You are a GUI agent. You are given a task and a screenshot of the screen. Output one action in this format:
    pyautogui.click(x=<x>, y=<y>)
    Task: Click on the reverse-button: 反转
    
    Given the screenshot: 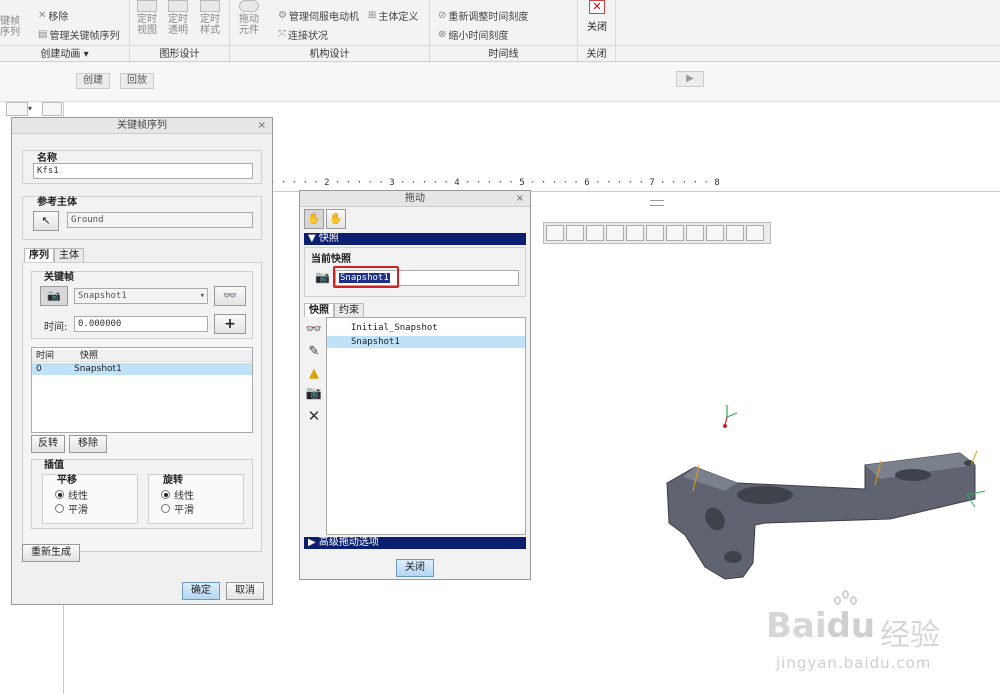 What is the action you would take?
    pyautogui.click(x=48, y=444)
    